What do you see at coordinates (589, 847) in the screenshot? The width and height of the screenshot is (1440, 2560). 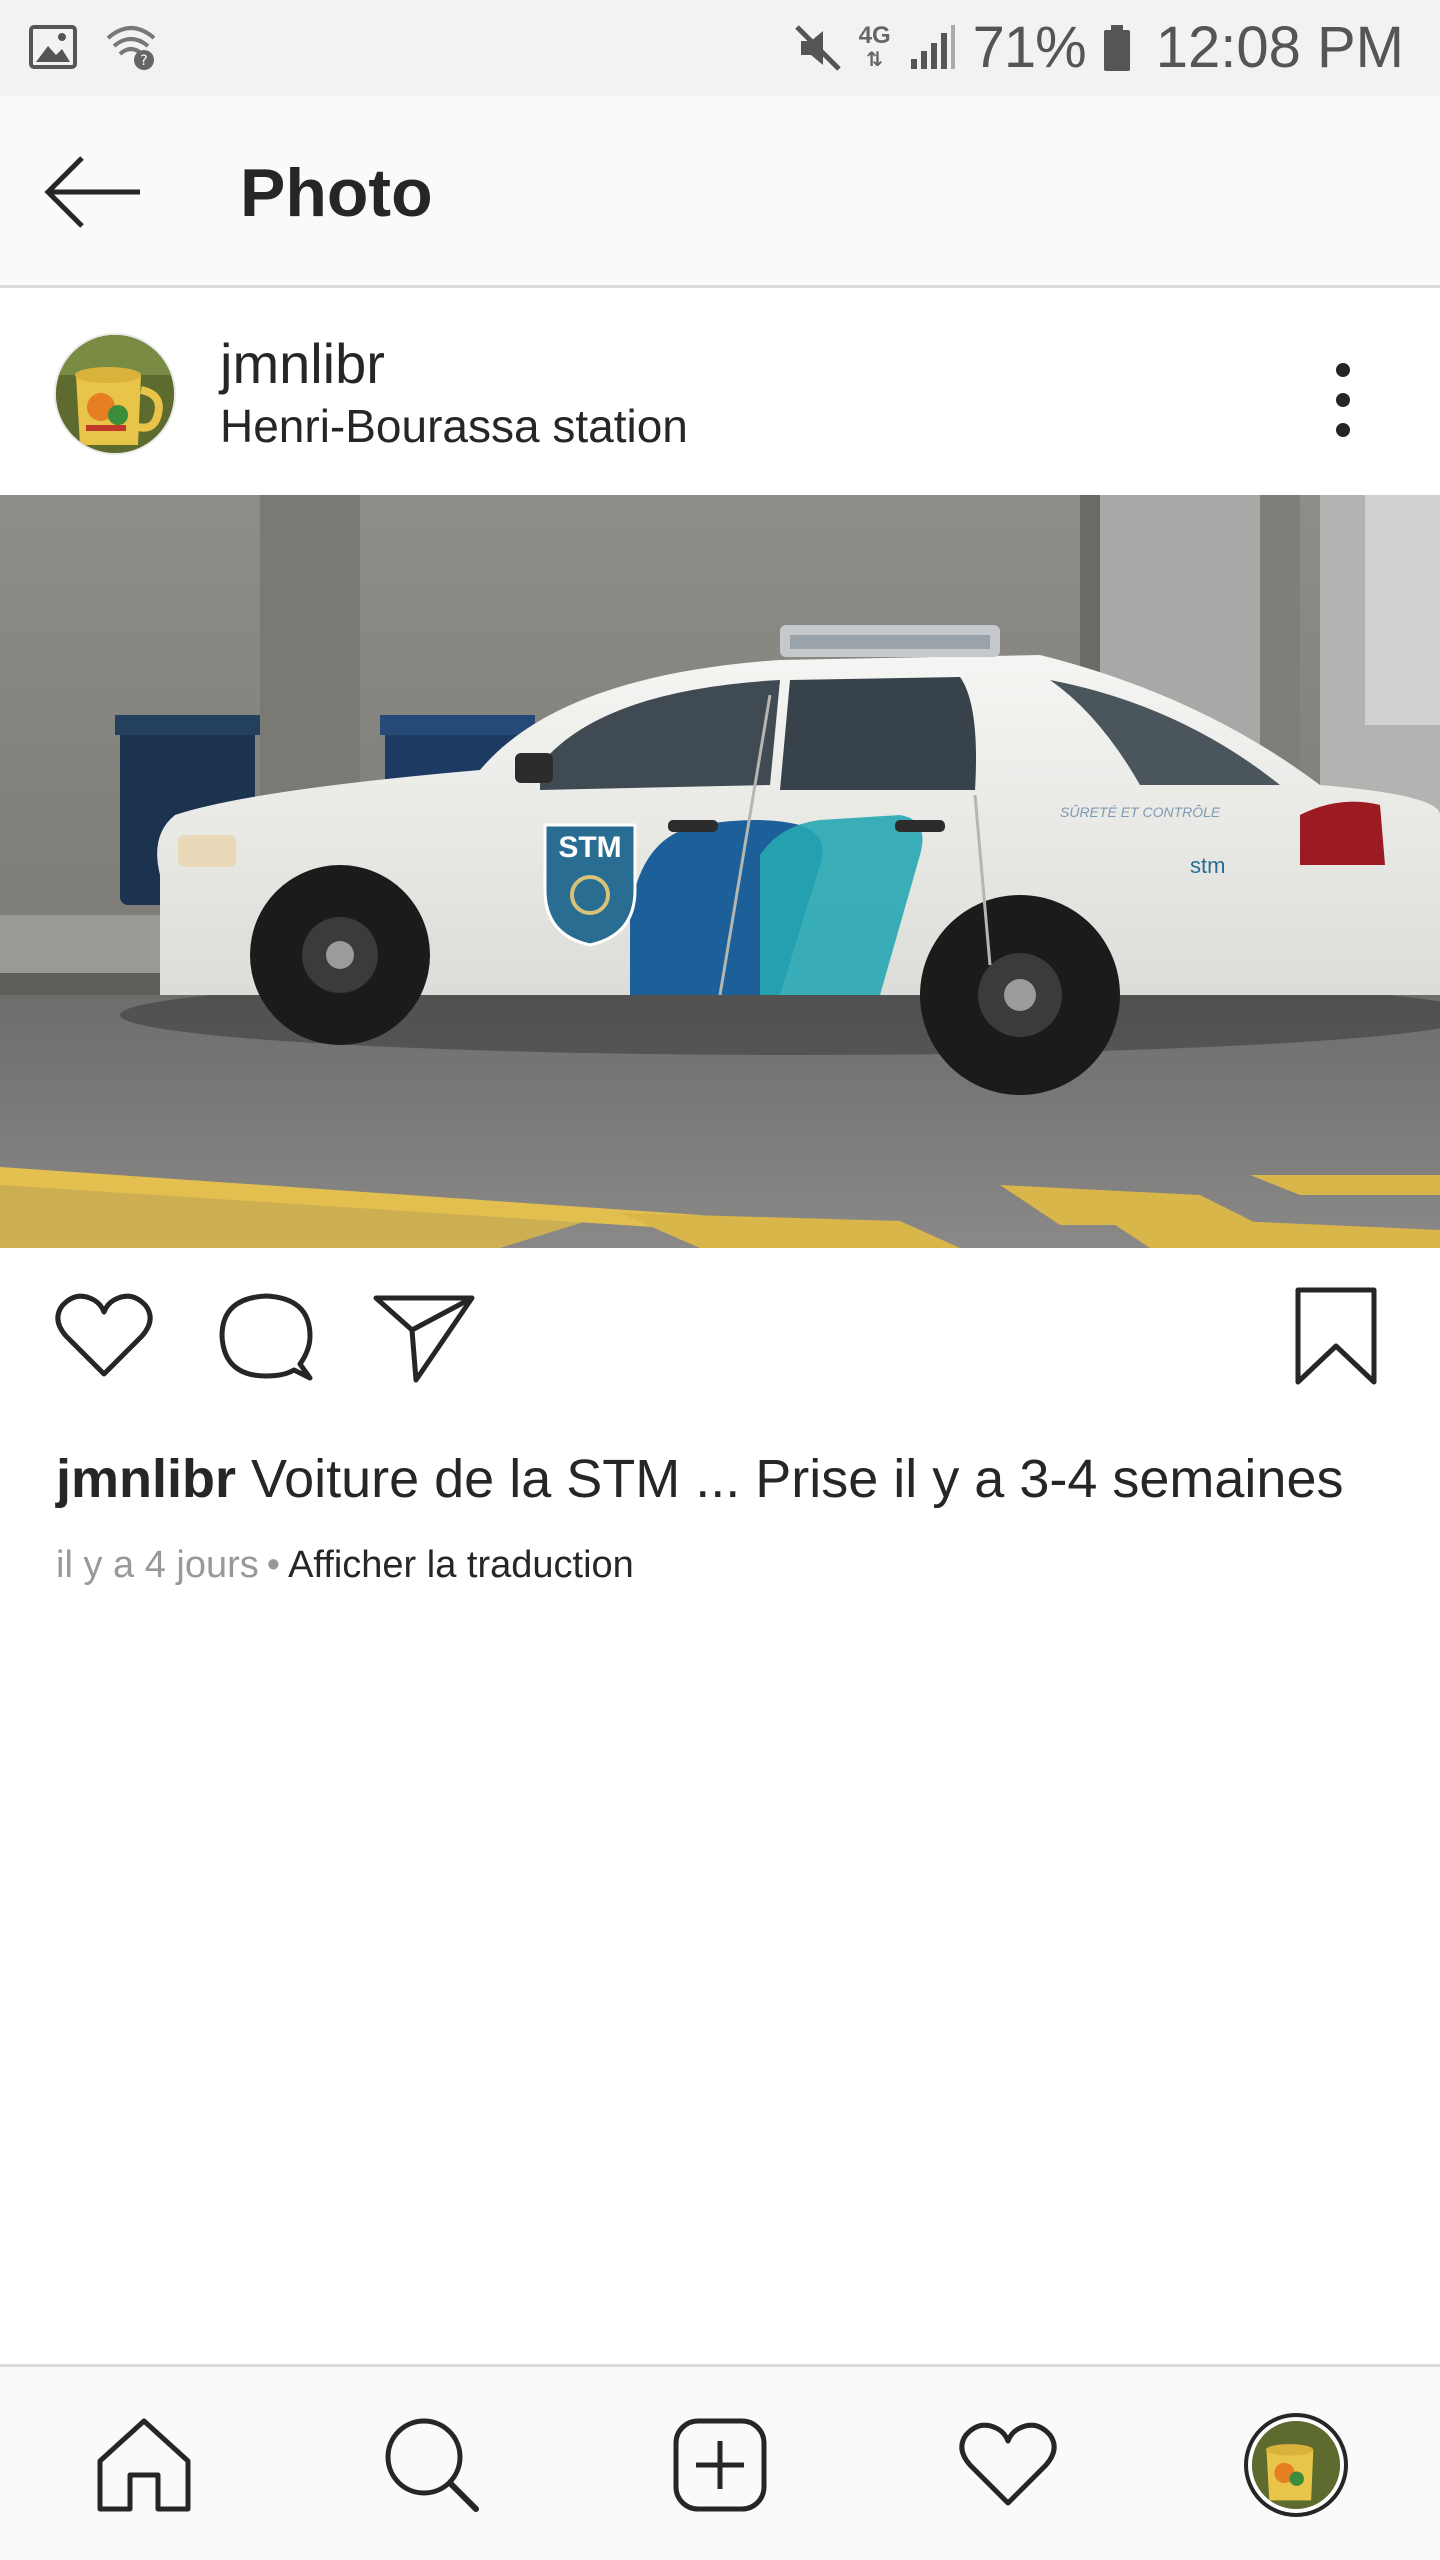 I see `shield-logo-text: STM` at bounding box center [589, 847].